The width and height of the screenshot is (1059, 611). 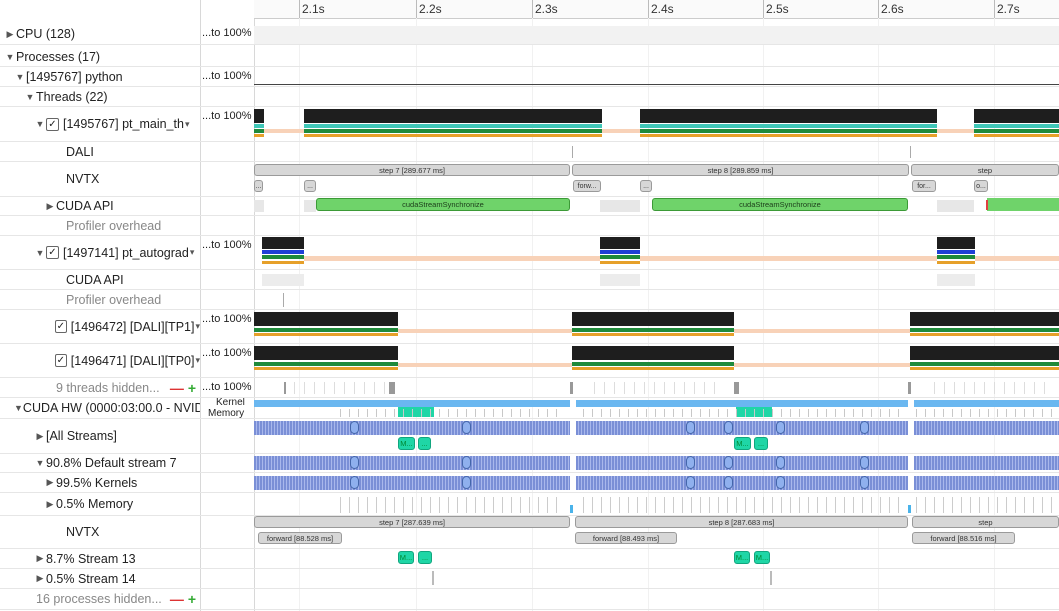 I want to click on tree-row: DALI, so click(x=100, y=152).